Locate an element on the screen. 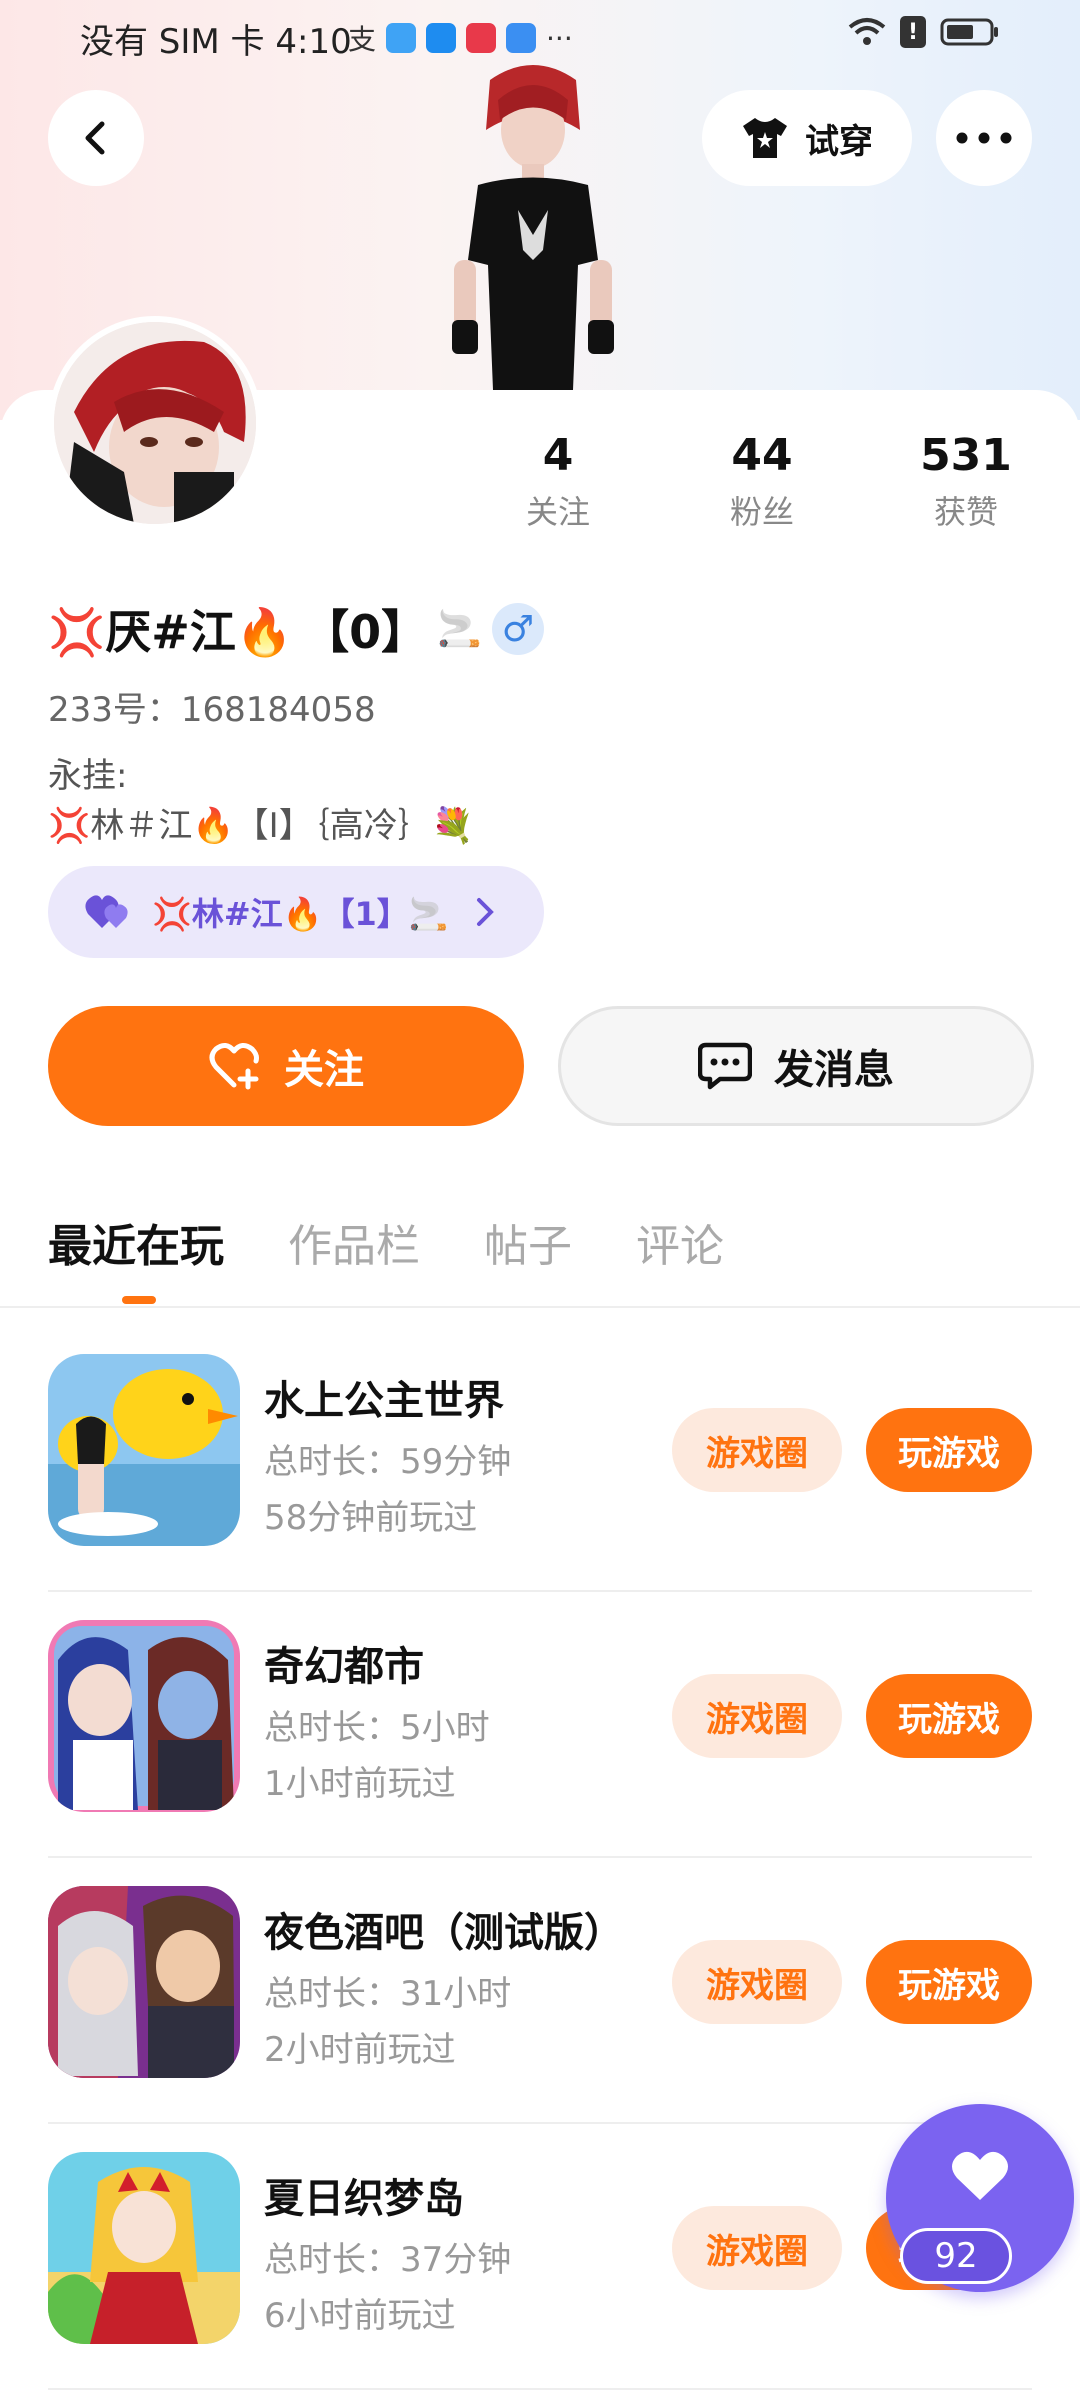 The image size is (1080, 2400). cp-name: 💢林#江🔥【1】🚬 is located at coordinates (300, 914).